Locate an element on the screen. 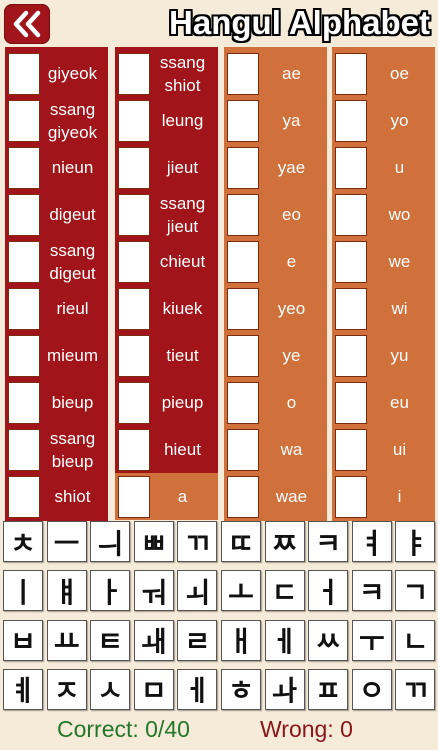 Image resolution: width=438 pixels, height=750 pixels. hangul-letter-tile: ㅉ is located at coordinates (284, 541).